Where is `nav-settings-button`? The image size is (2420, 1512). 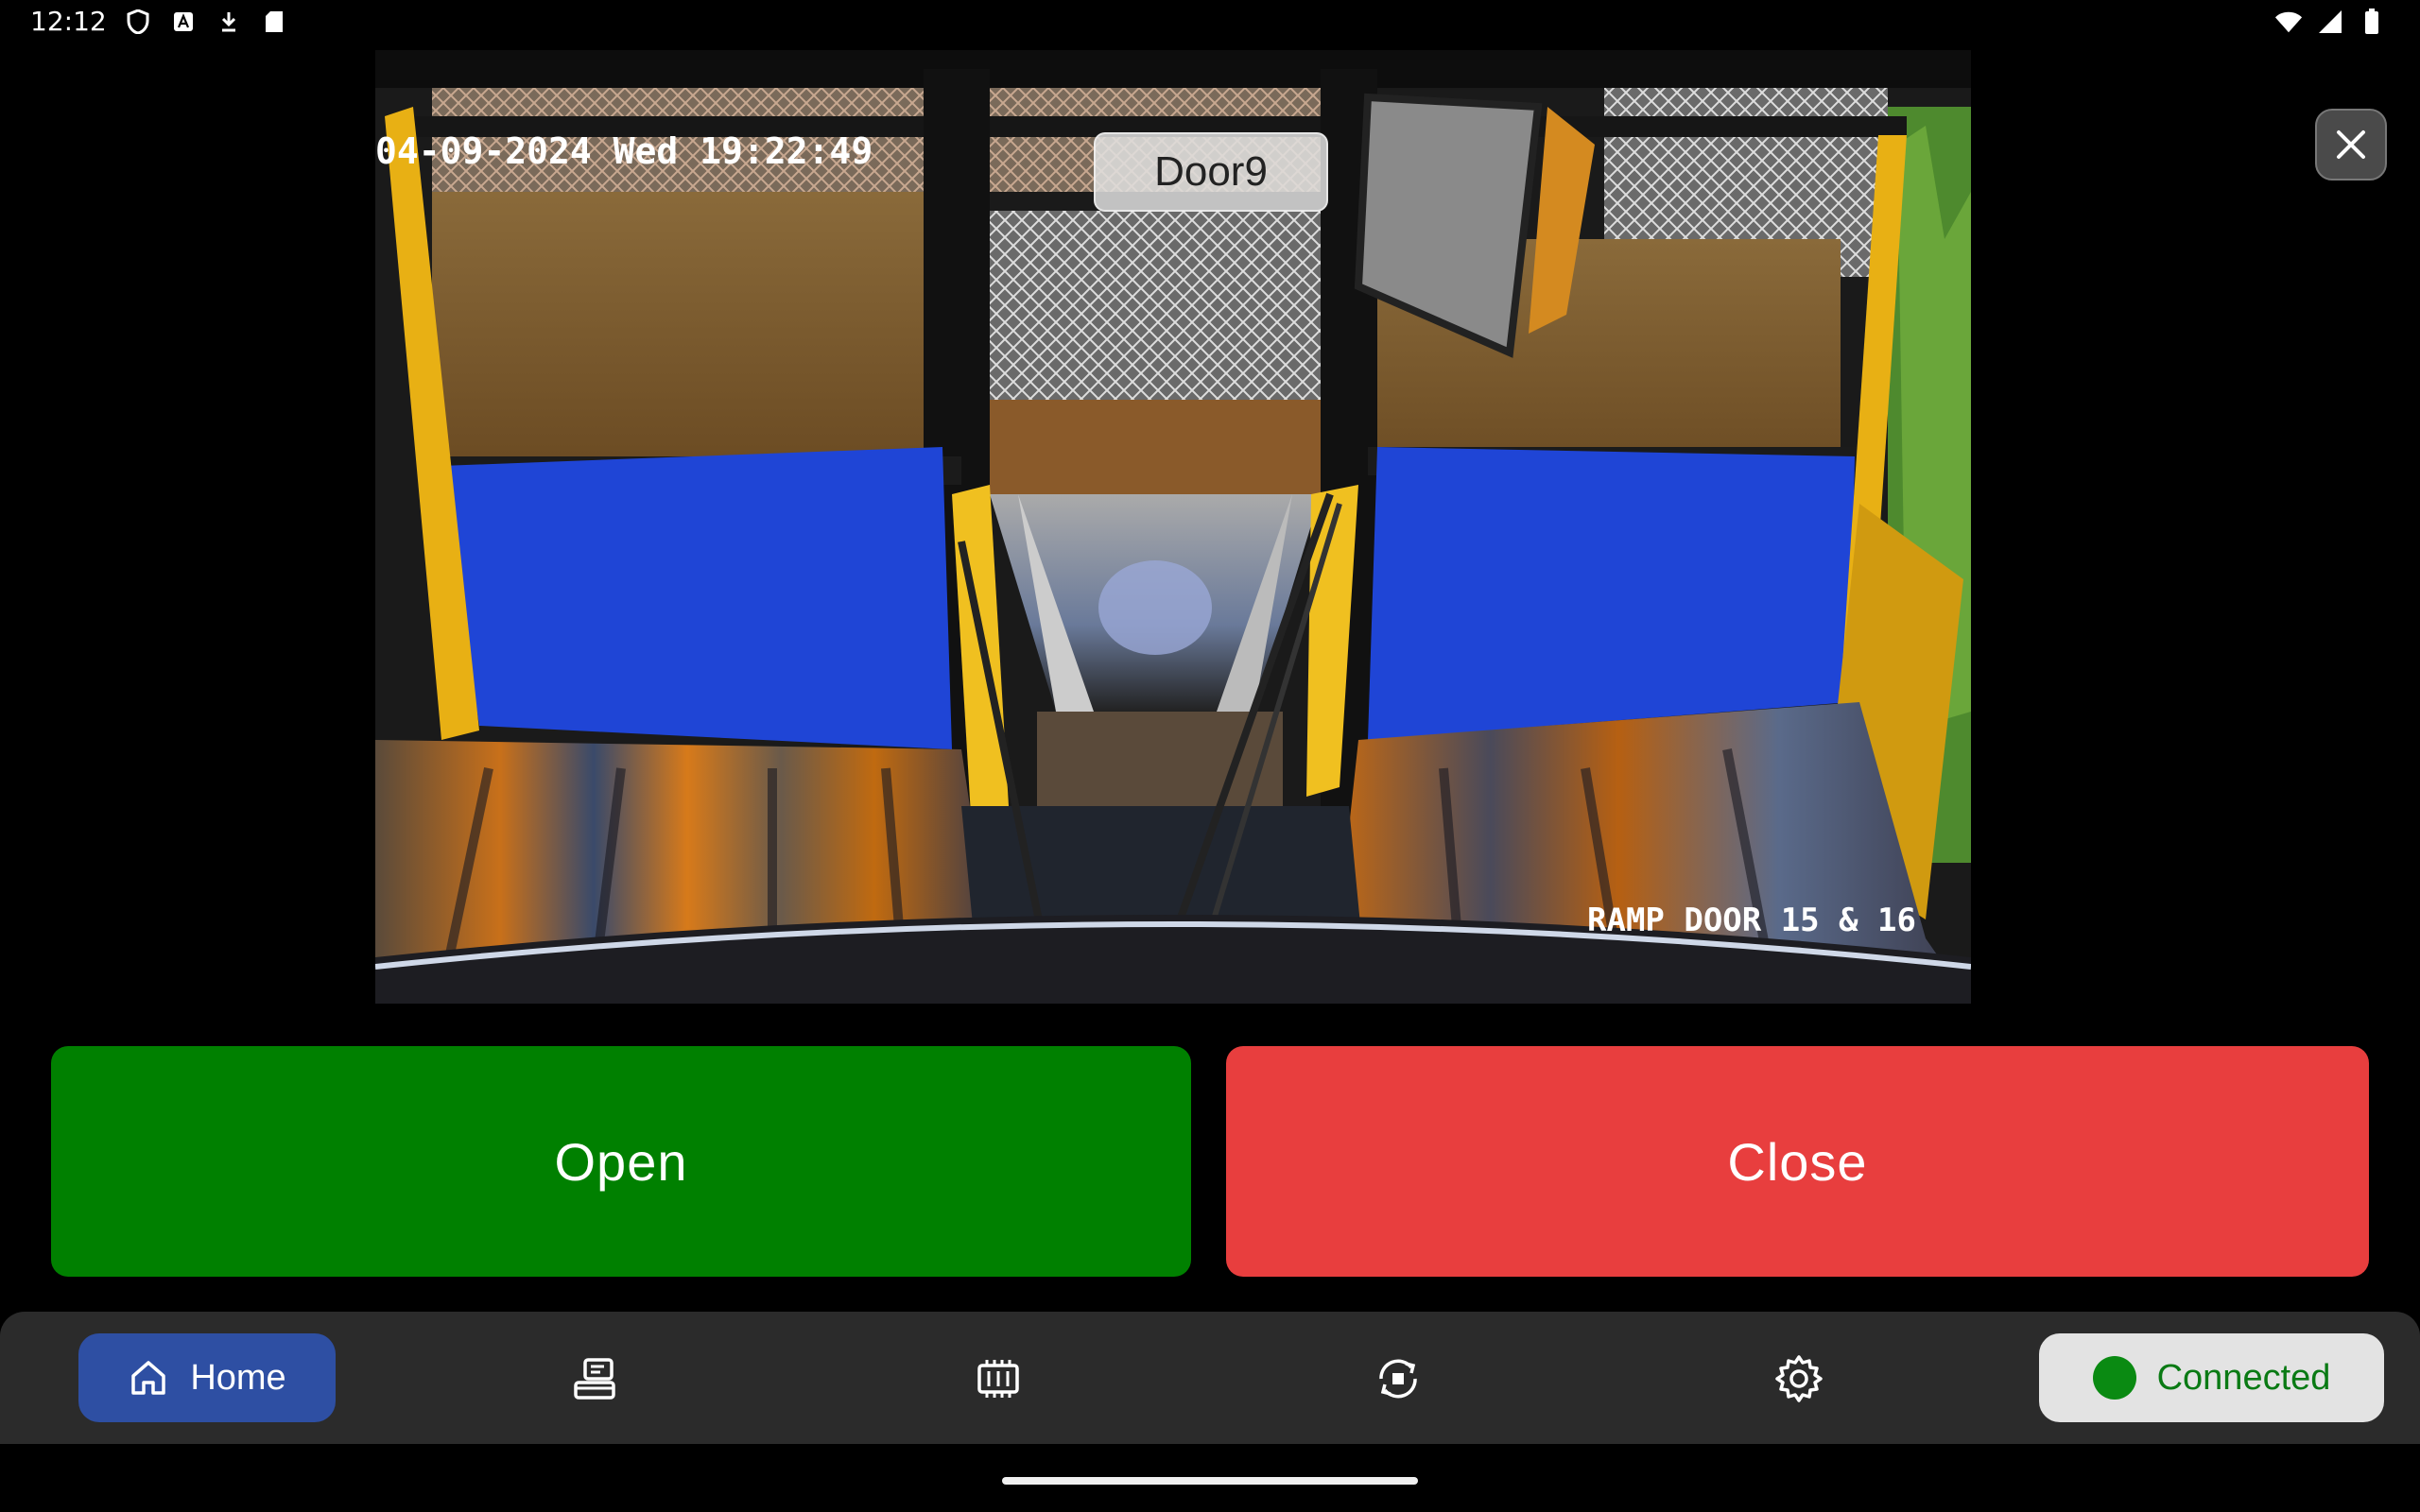 nav-settings-button is located at coordinates (1799, 1379).